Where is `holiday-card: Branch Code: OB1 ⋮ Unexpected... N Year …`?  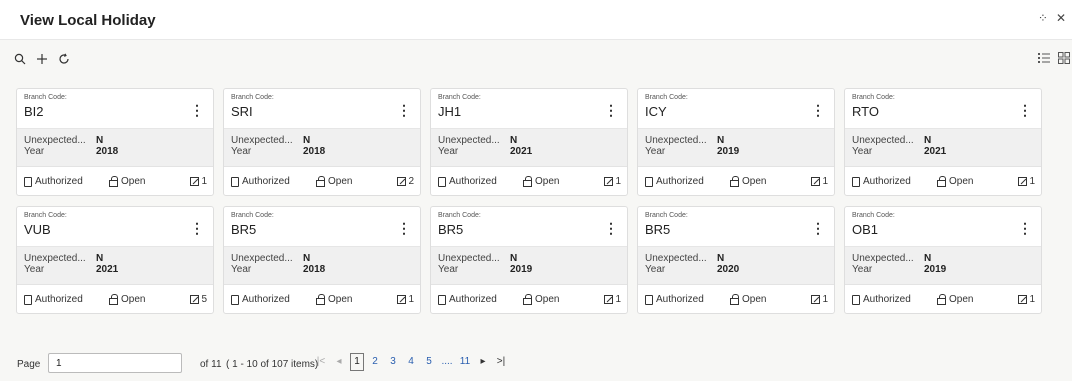 holiday-card: Branch Code: OB1 ⋮ Unexpected... N Year … is located at coordinates (943, 260).